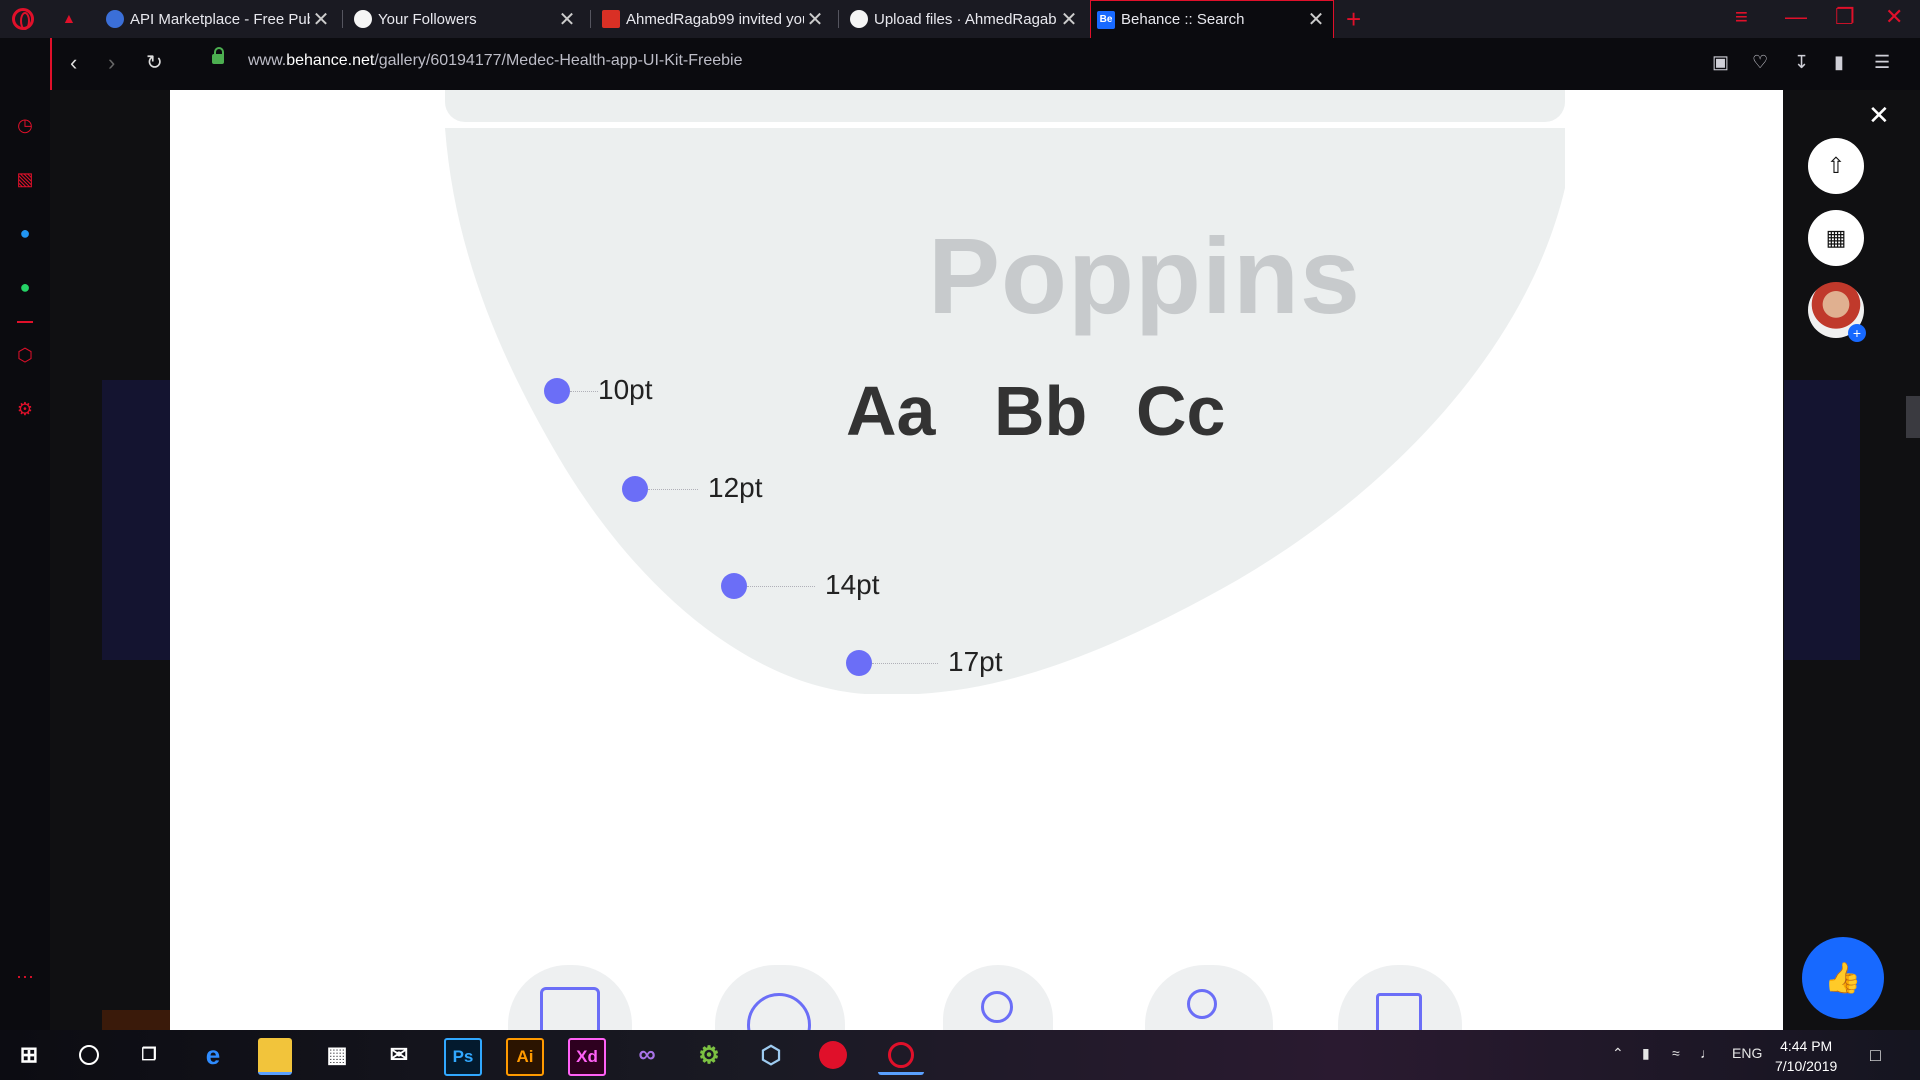 This screenshot has width=1920, height=1080. Describe the element at coordinates (965, 19) in the screenshot. I see `tab-upload-files: Upload files · AhmedRagab ✕` at that location.